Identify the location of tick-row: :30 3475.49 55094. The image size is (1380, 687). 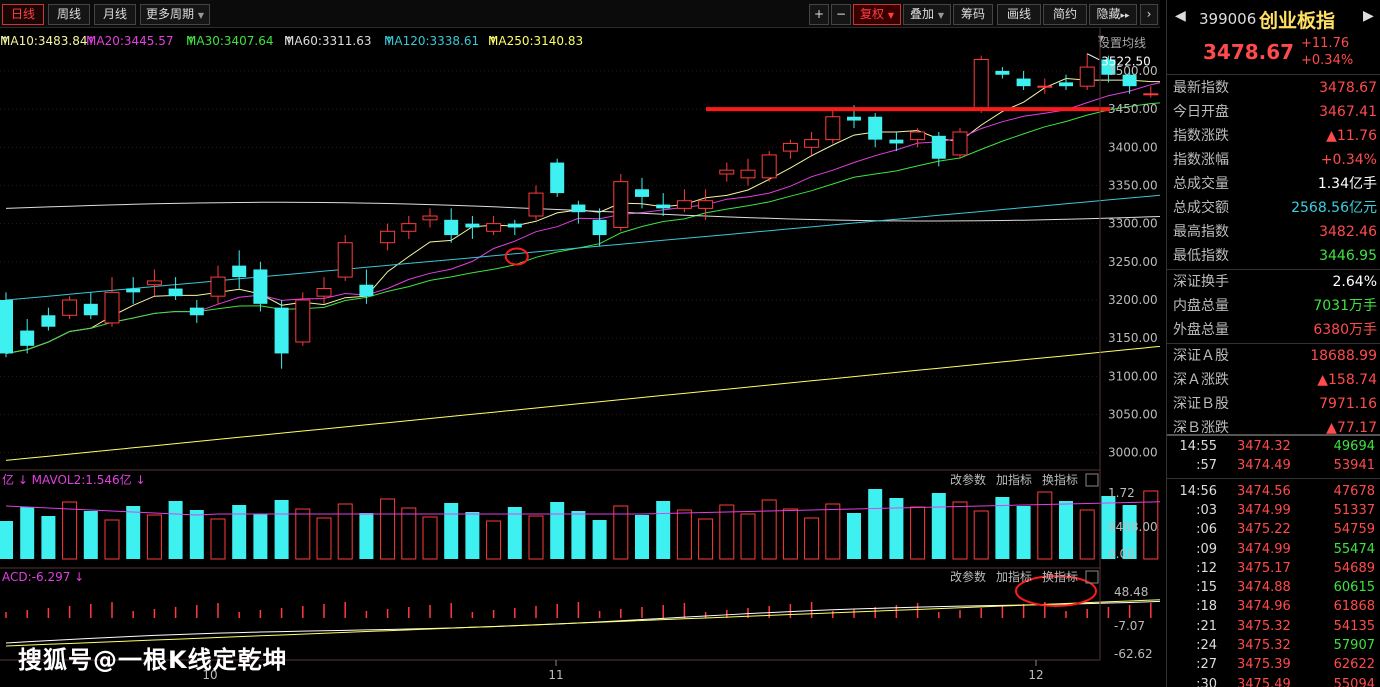
(1273, 681).